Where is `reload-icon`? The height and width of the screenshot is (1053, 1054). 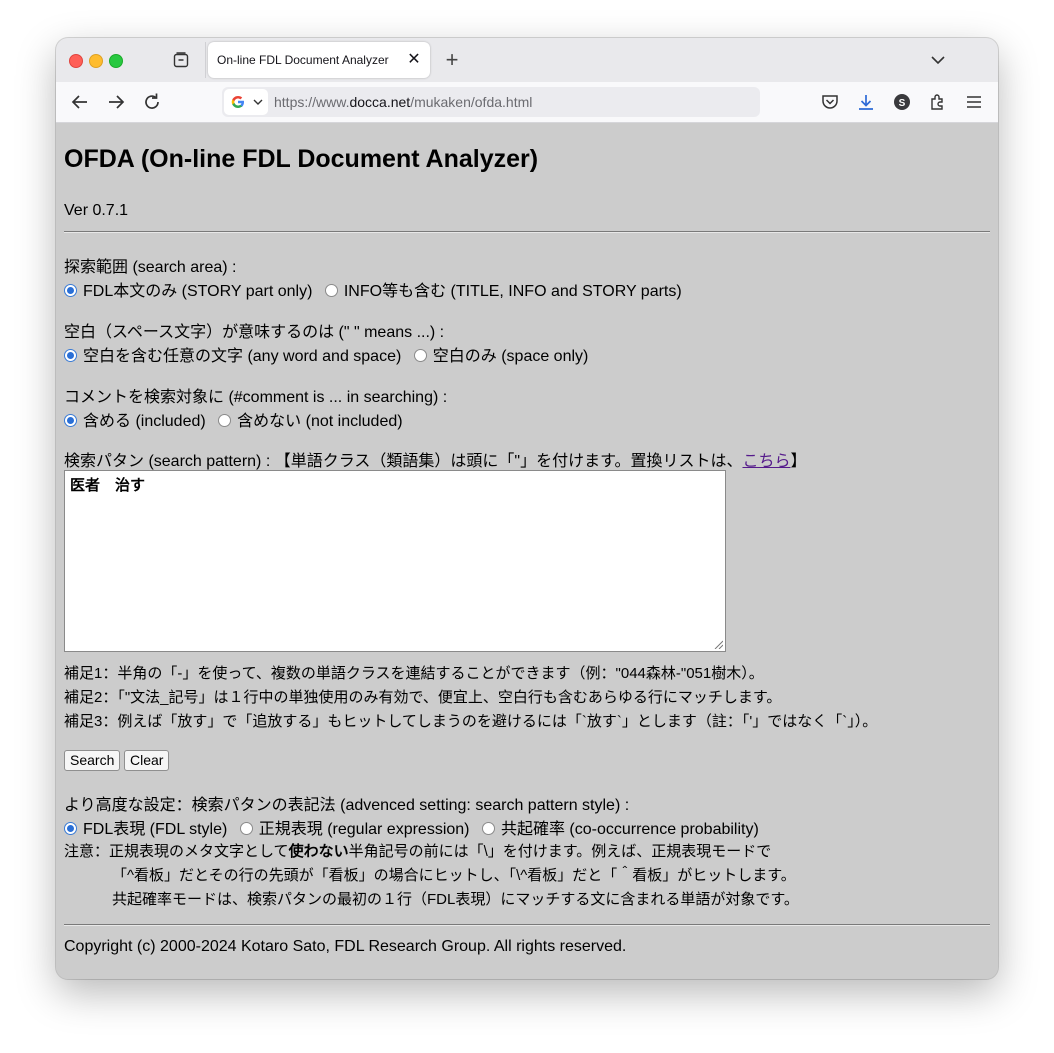 reload-icon is located at coordinates (152, 102).